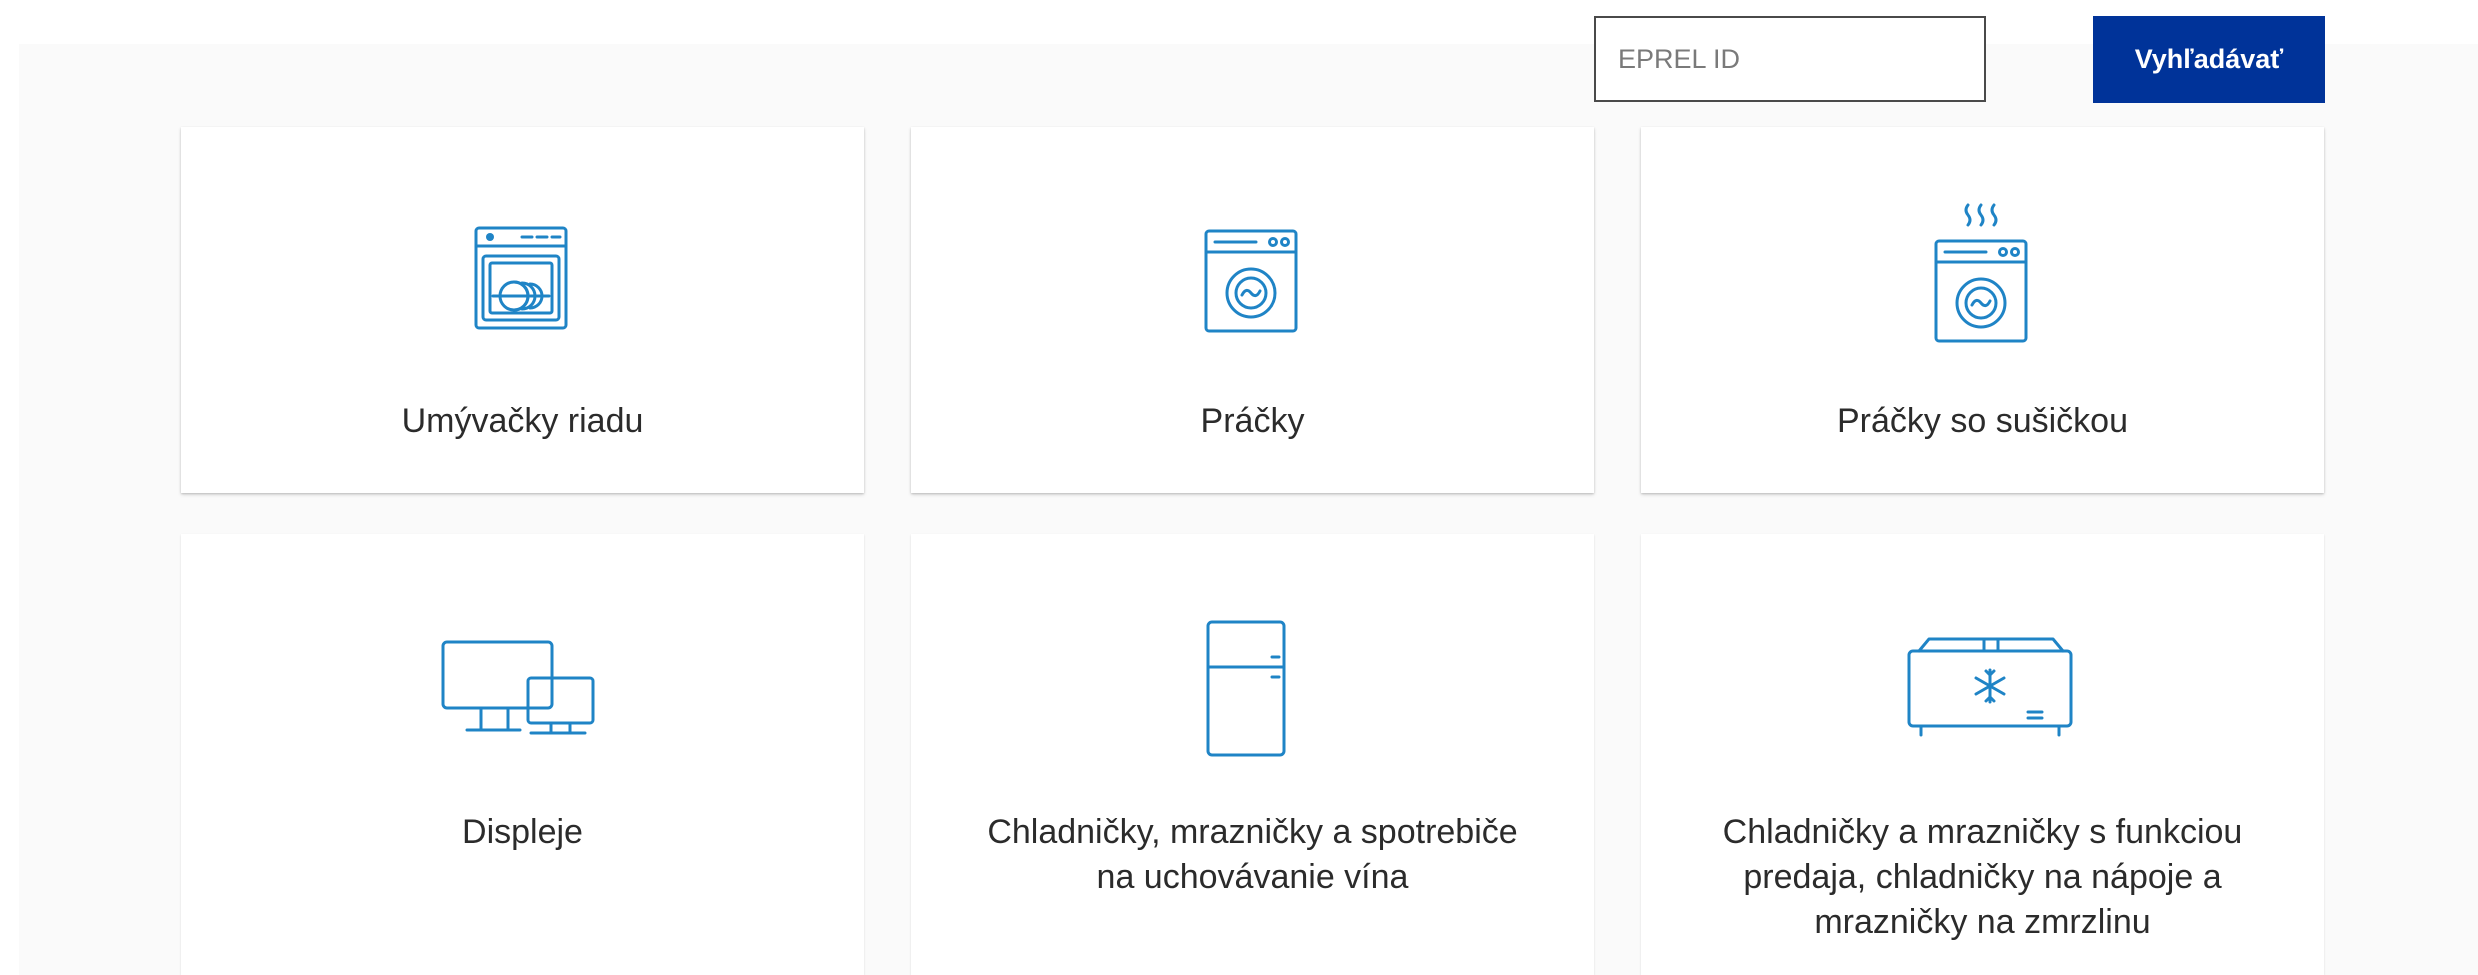 This screenshot has width=2478, height=975. What do you see at coordinates (1982, 832) in the screenshot?
I see `category-label-line: Chladničky a mrazničky s funkciou` at bounding box center [1982, 832].